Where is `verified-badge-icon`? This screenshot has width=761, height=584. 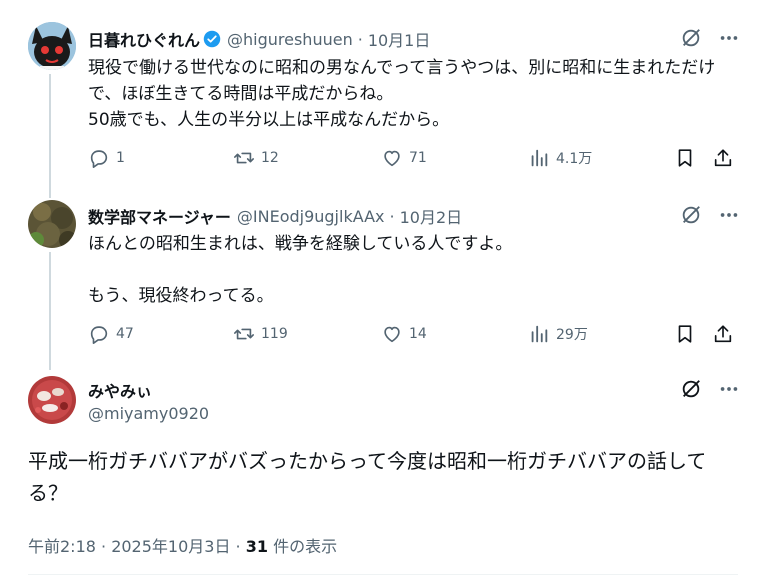 verified-badge-icon is located at coordinates (212, 39).